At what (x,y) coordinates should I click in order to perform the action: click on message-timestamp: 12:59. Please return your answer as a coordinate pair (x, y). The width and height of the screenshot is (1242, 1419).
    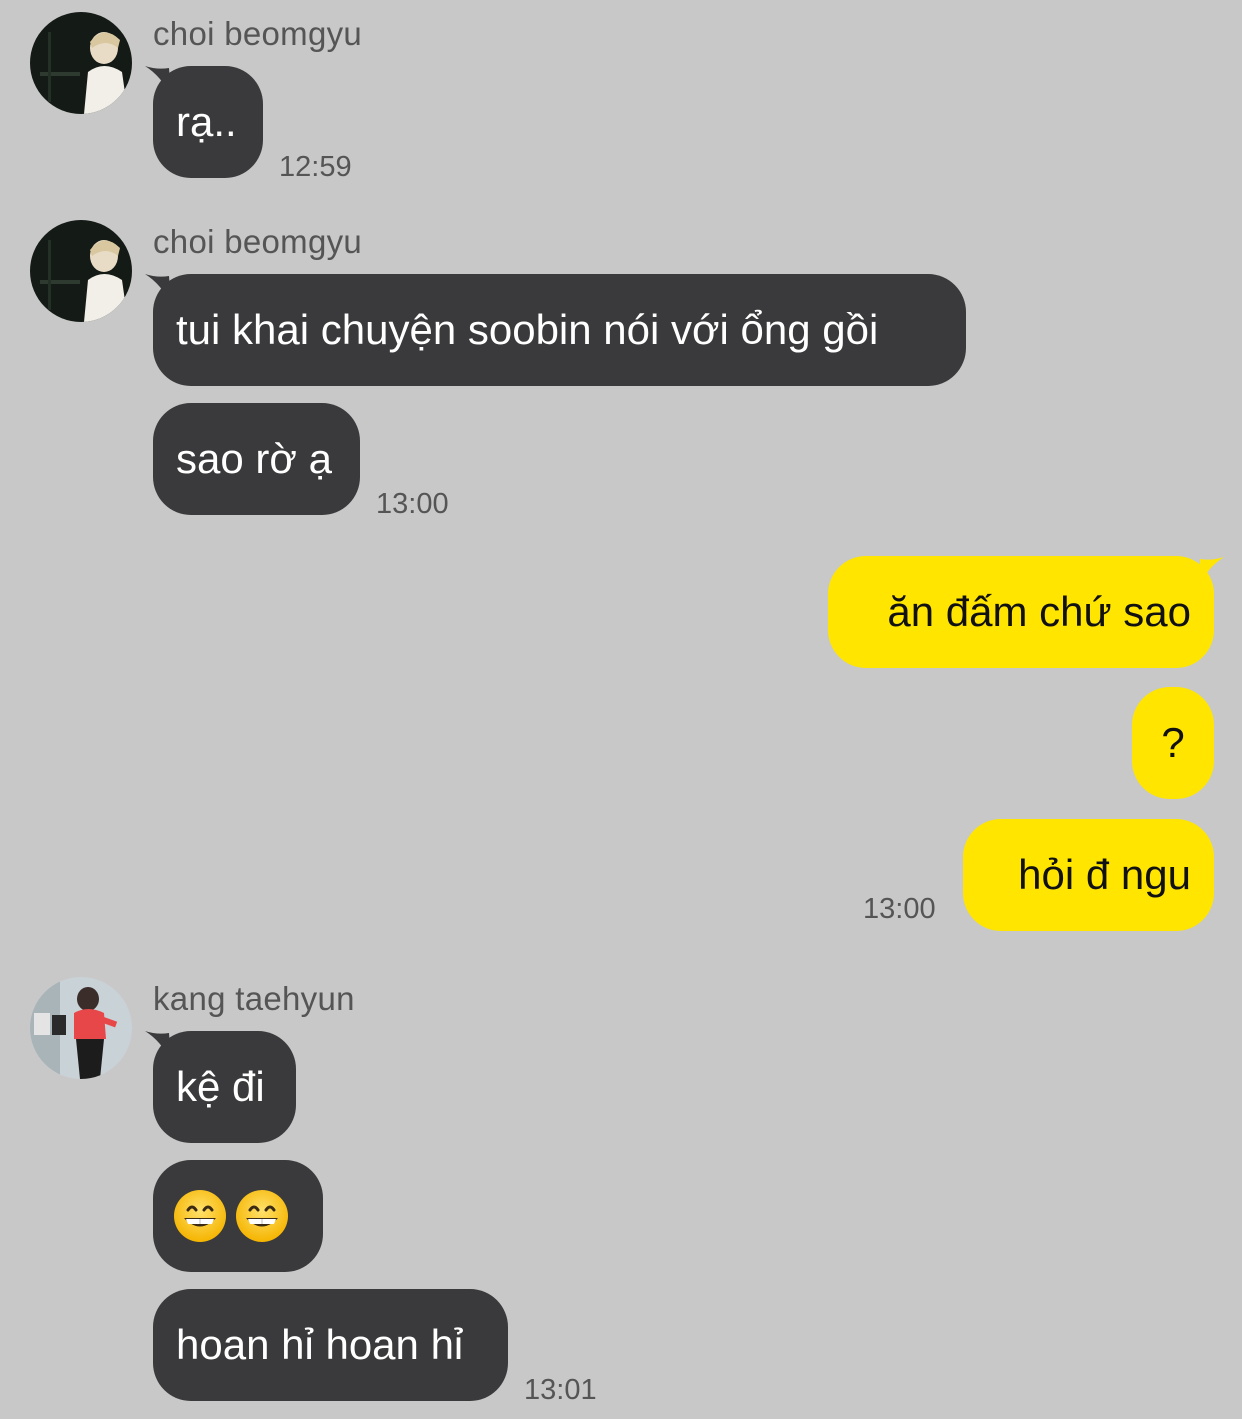
    Looking at the image, I should click on (315, 167).